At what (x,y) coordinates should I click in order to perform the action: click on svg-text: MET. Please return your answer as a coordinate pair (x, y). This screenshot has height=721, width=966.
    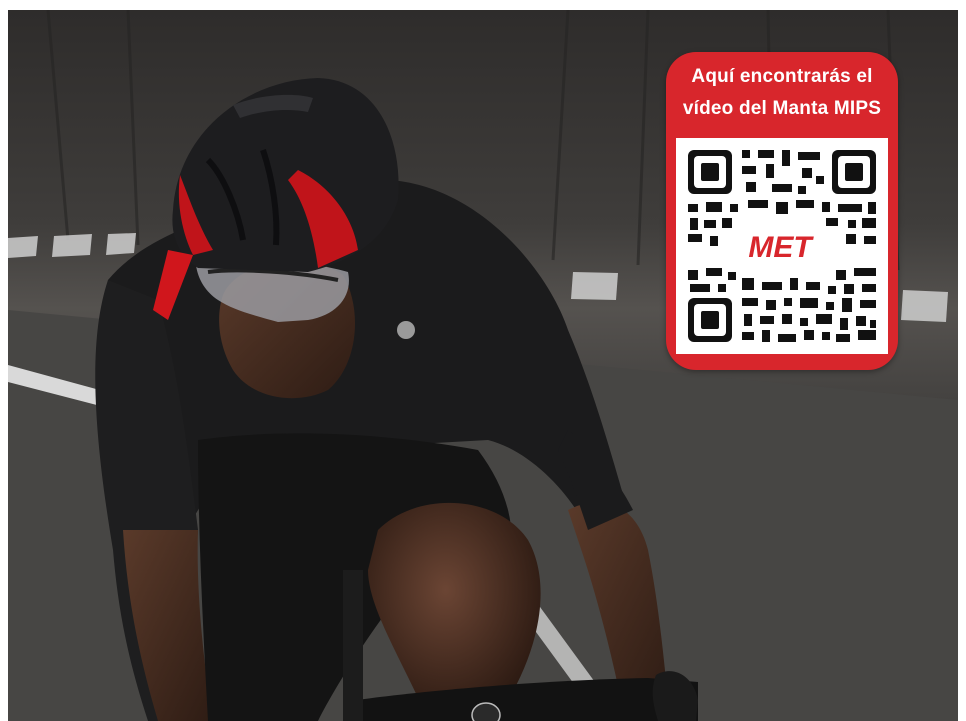
    Looking at the image, I should click on (781, 247).